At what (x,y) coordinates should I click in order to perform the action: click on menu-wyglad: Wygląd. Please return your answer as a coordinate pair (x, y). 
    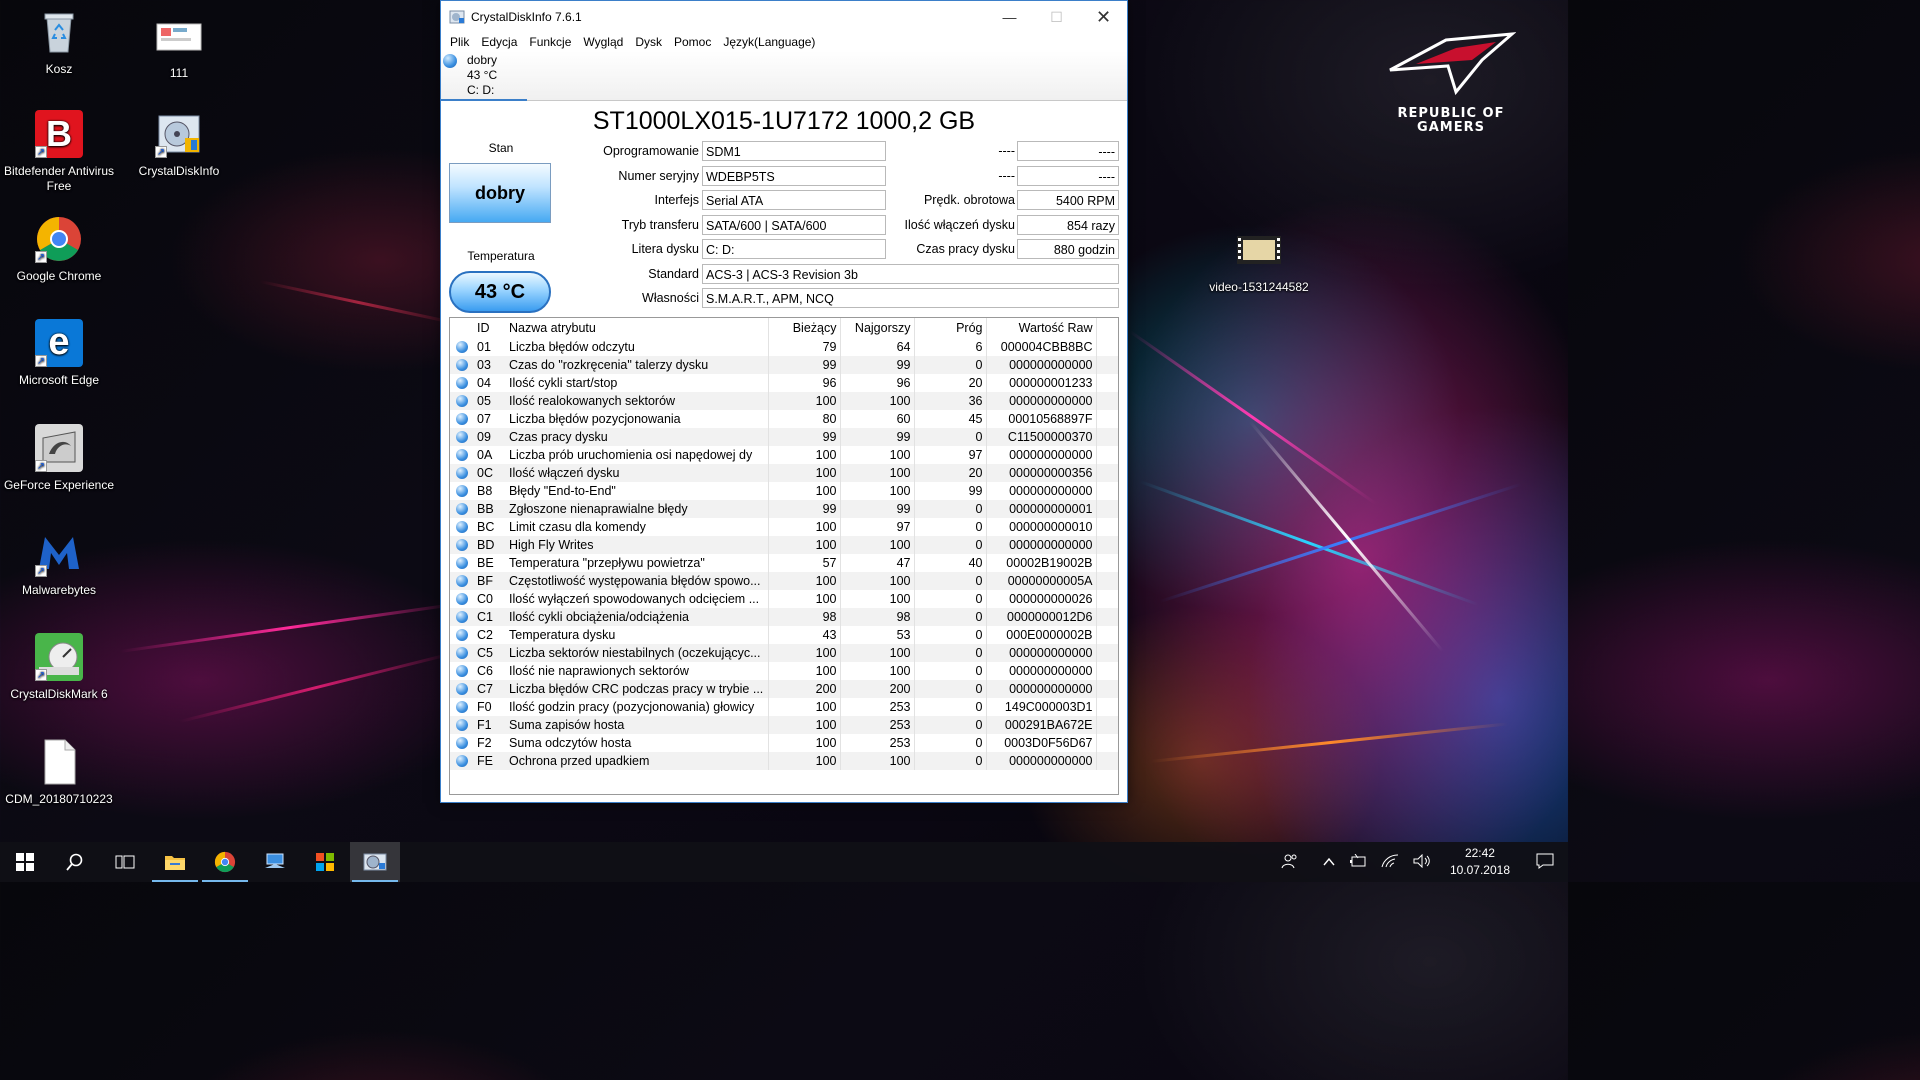
    Looking at the image, I should click on (603, 42).